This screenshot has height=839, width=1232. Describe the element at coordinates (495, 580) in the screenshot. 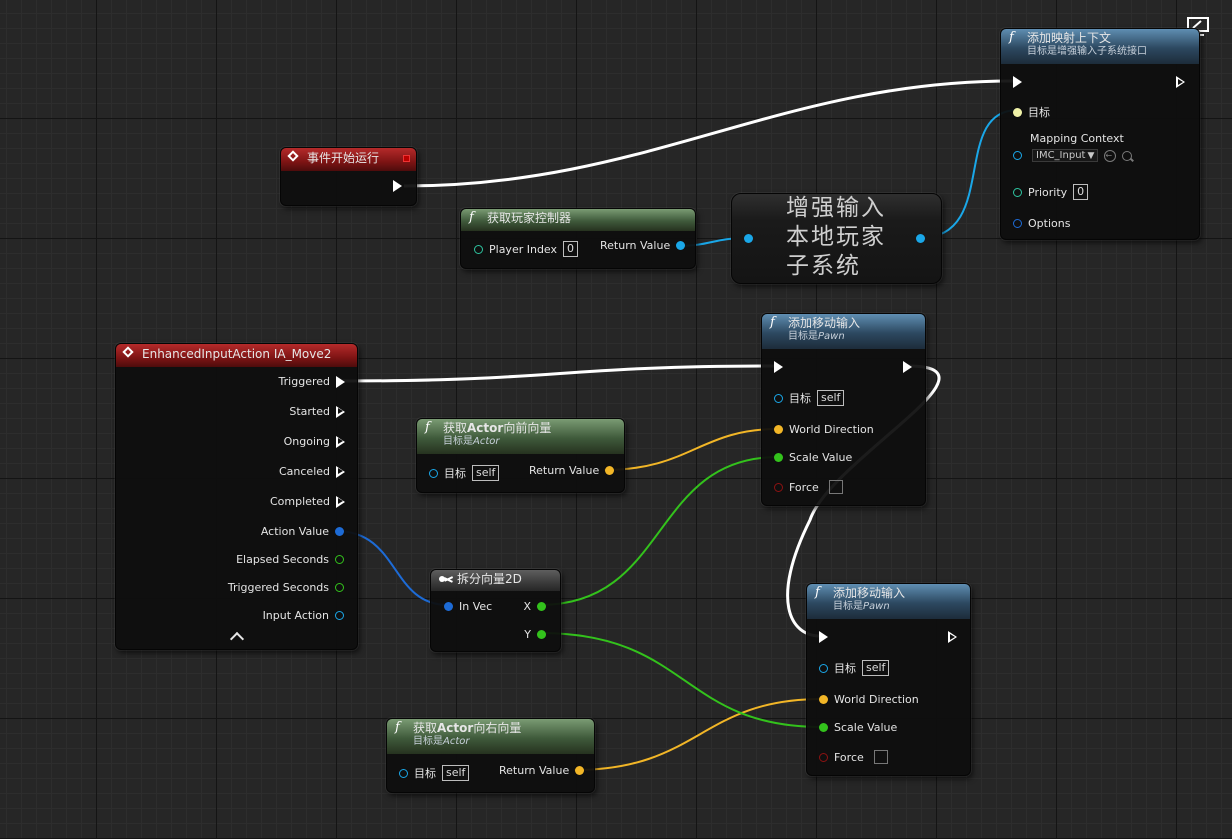

I see `break-vector-header: 拆分向量2D` at that location.